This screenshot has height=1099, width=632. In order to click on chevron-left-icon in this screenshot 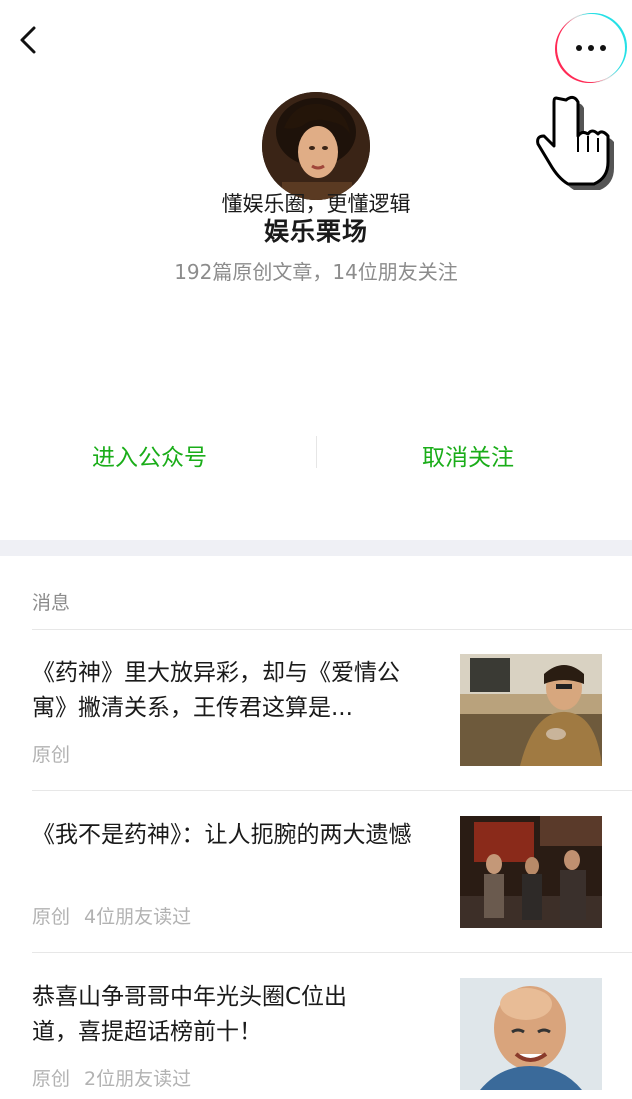, I will do `click(28, 40)`.